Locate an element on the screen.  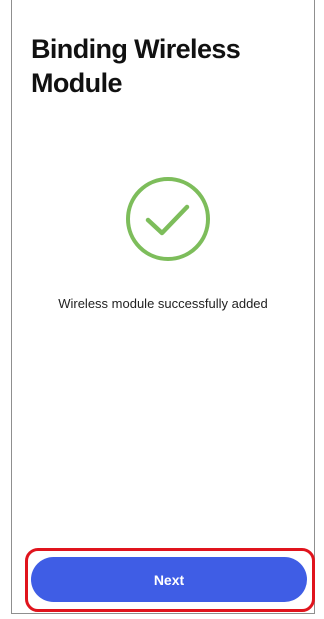
success-message: Wireless module successfully added is located at coordinates (163, 303).